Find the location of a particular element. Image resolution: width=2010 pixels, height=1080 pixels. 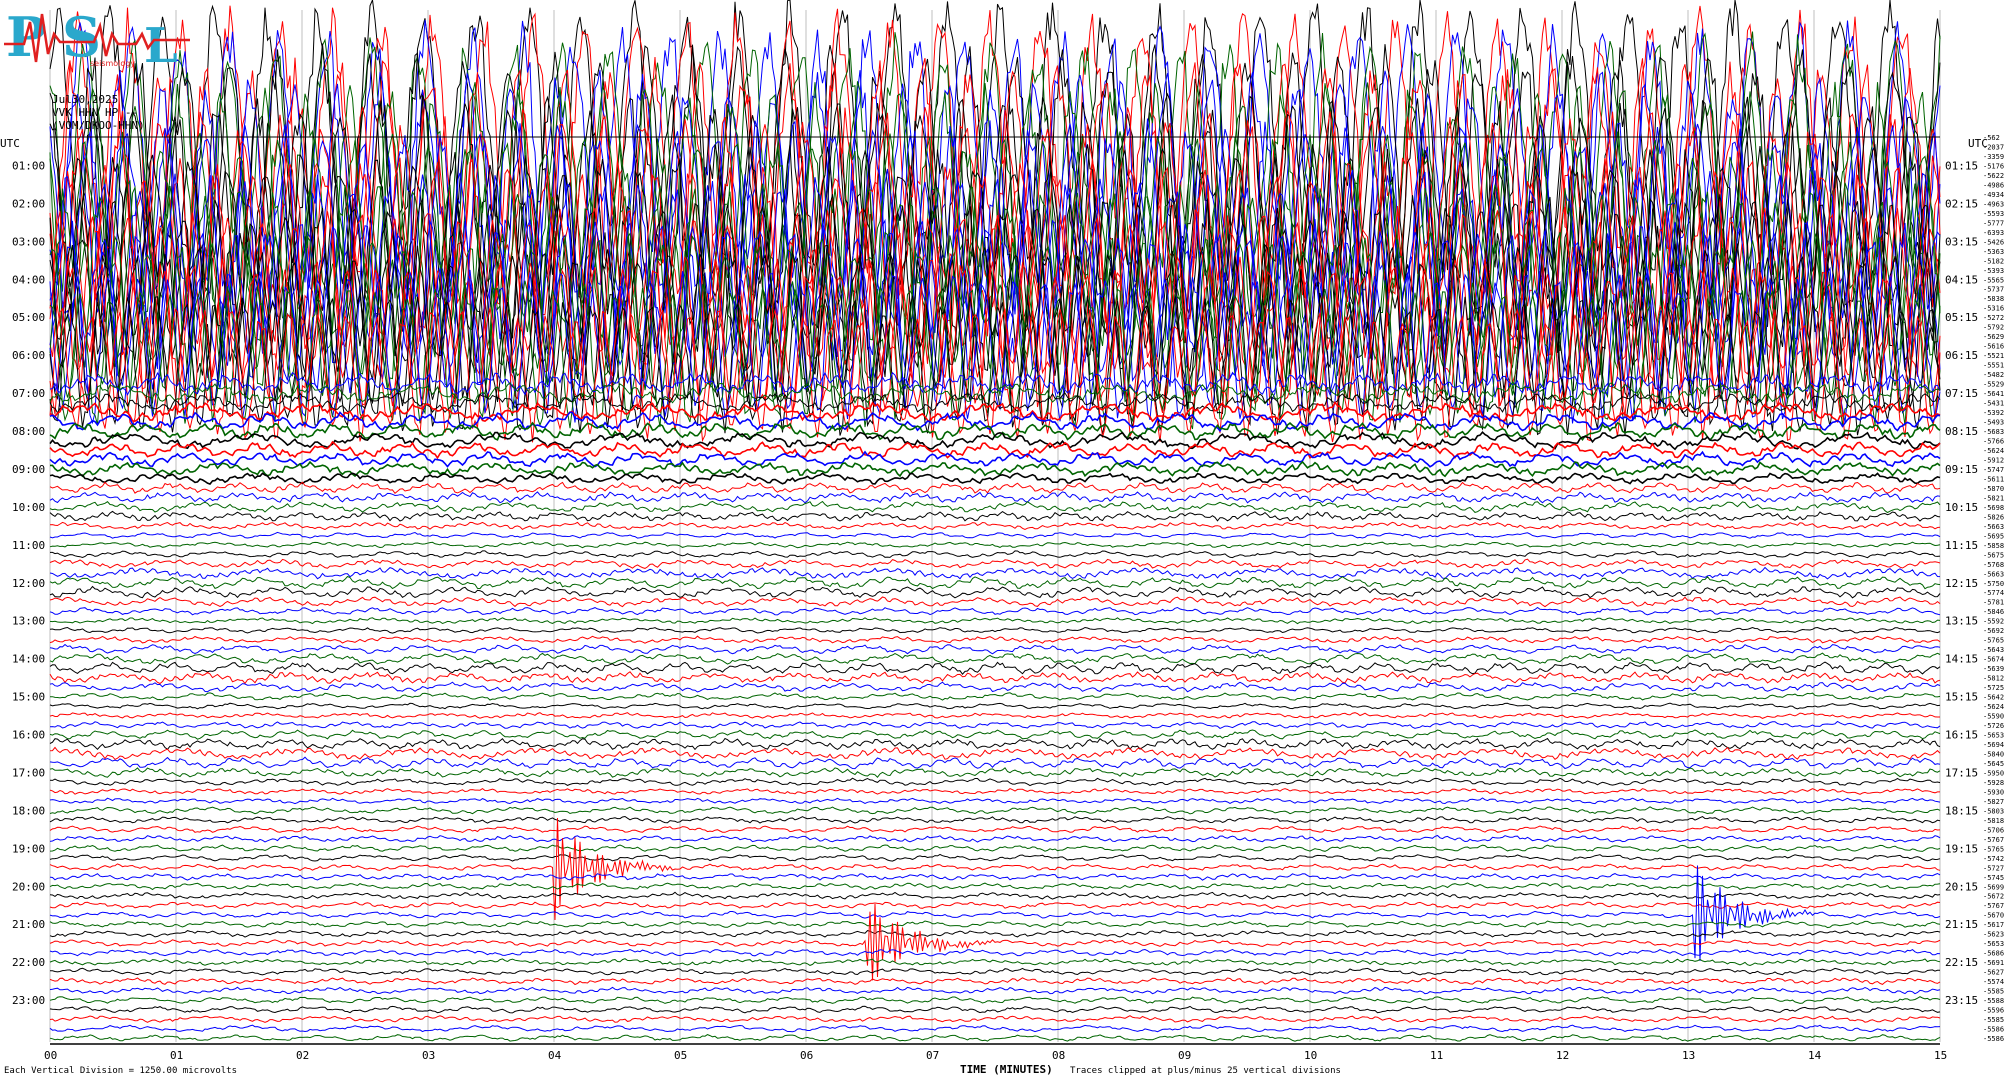

trace-offset-label: -5683 is located at coordinates (1993, 432).